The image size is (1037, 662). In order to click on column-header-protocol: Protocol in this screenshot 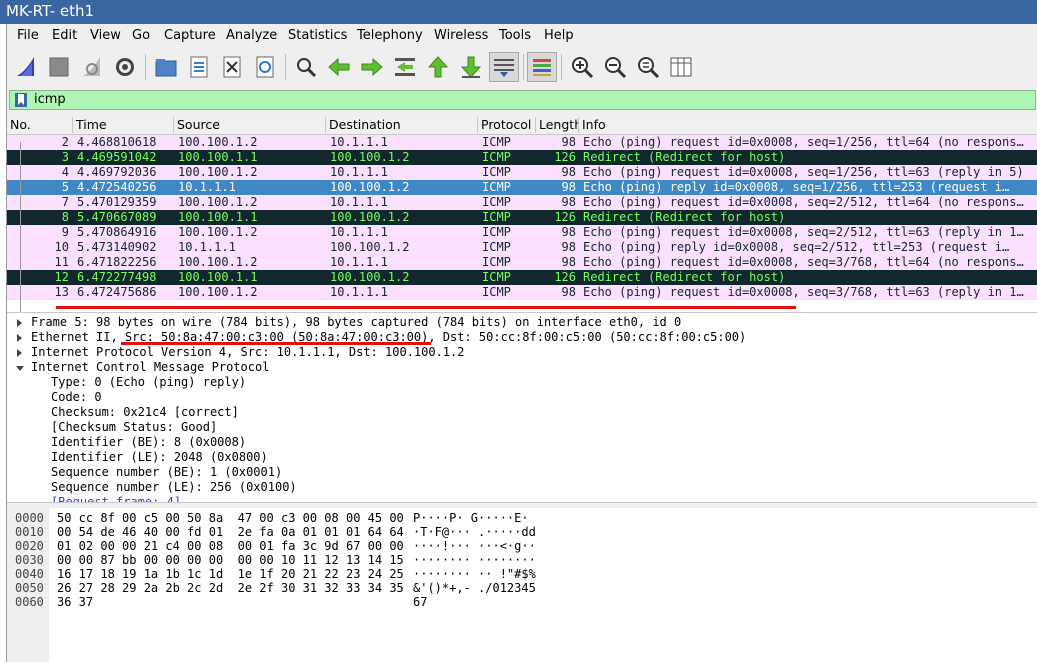, I will do `click(507, 125)`.